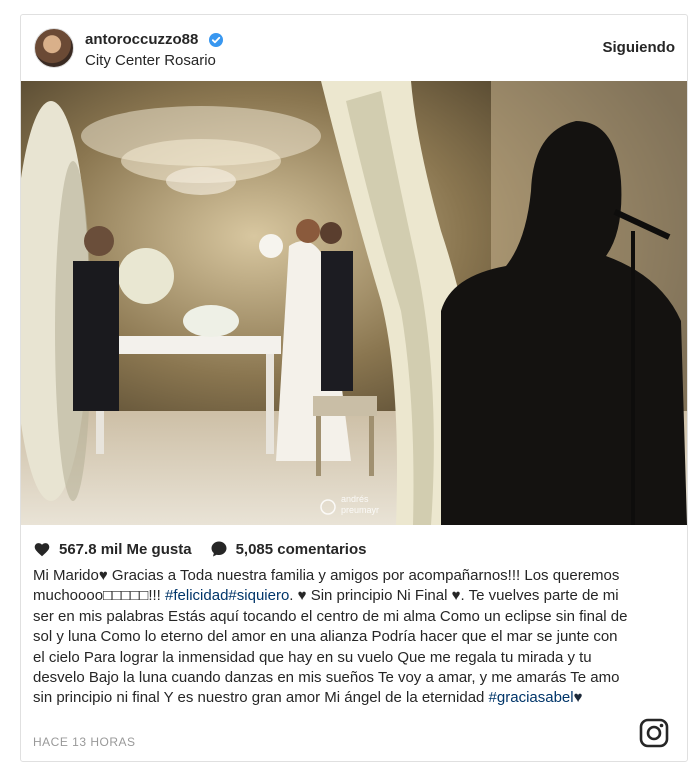 The height and width of the screenshot is (776, 700). What do you see at coordinates (578, 698) in the screenshot?
I see `caption-heart: ♥` at bounding box center [578, 698].